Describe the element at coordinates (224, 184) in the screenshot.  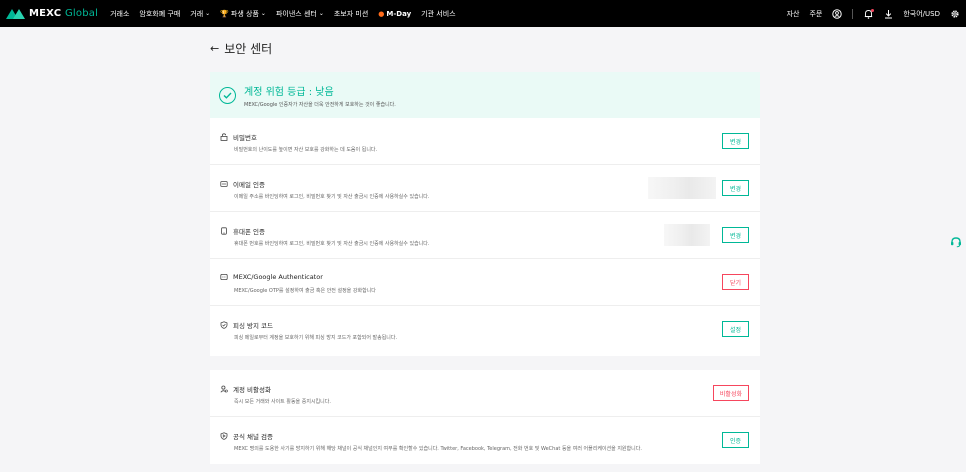
I see `email-icon` at that location.